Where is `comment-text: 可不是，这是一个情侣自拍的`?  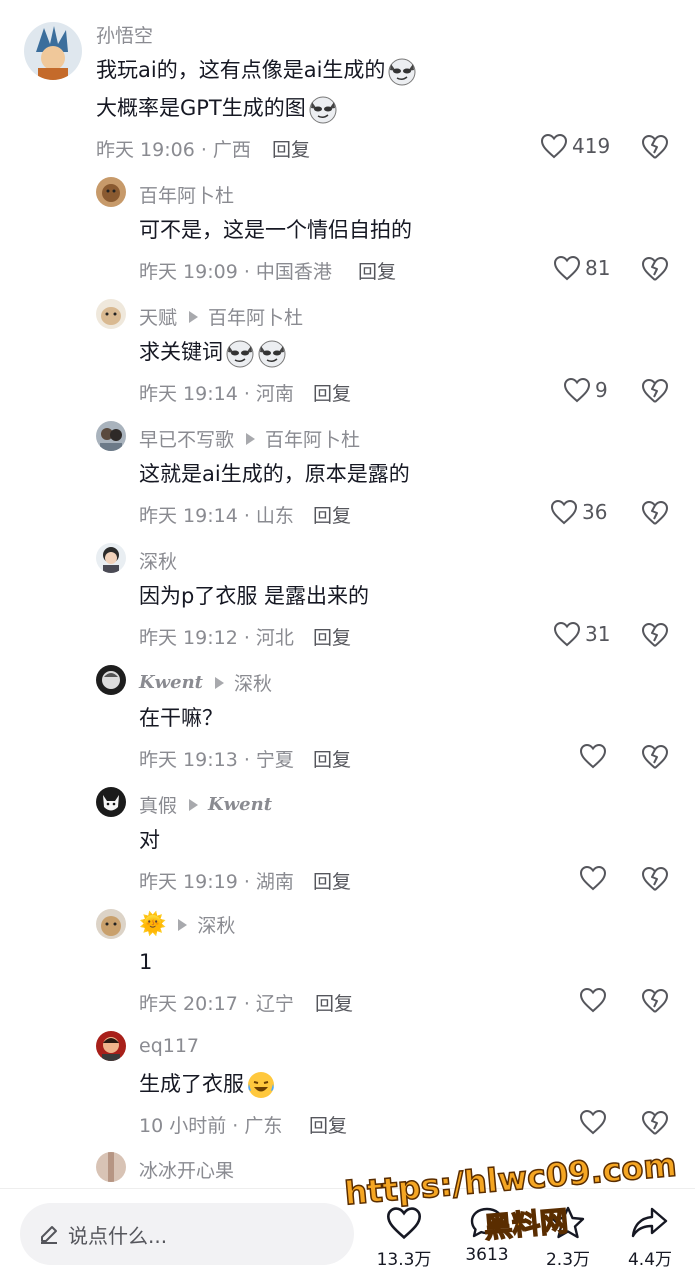 comment-text: 可不是，这是一个情侣自拍的 is located at coordinates (275, 230).